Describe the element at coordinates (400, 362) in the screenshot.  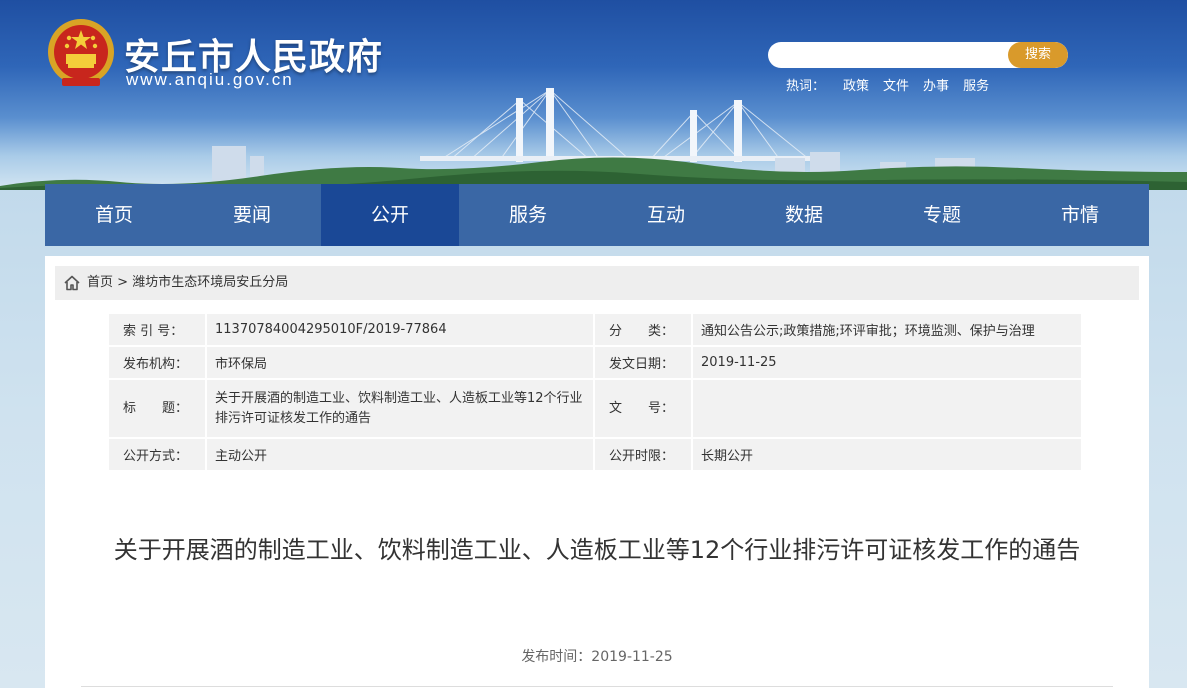
I see `publisher-value: 市环保局` at that location.